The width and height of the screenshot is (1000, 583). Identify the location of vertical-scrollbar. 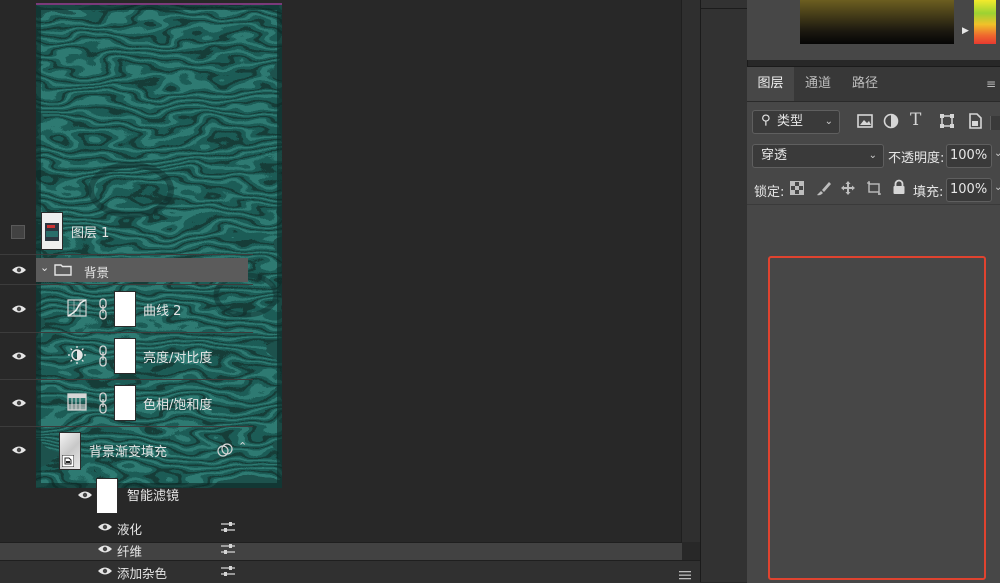
(690, 271).